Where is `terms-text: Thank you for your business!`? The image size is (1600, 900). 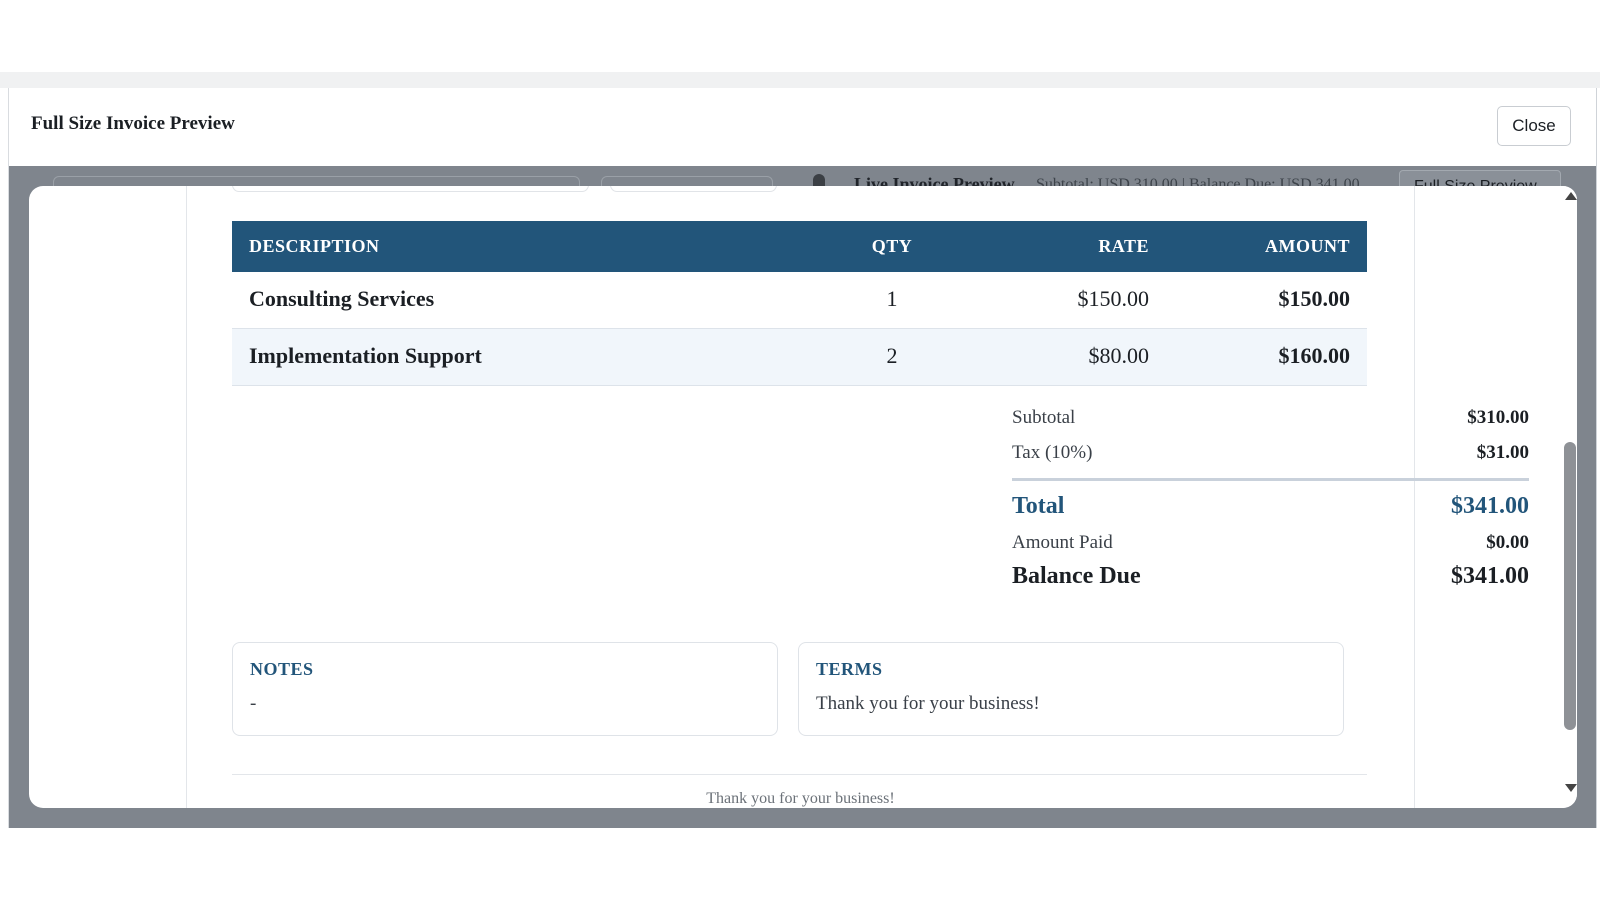 terms-text: Thank you for your business! is located at coordinates (928, 703).